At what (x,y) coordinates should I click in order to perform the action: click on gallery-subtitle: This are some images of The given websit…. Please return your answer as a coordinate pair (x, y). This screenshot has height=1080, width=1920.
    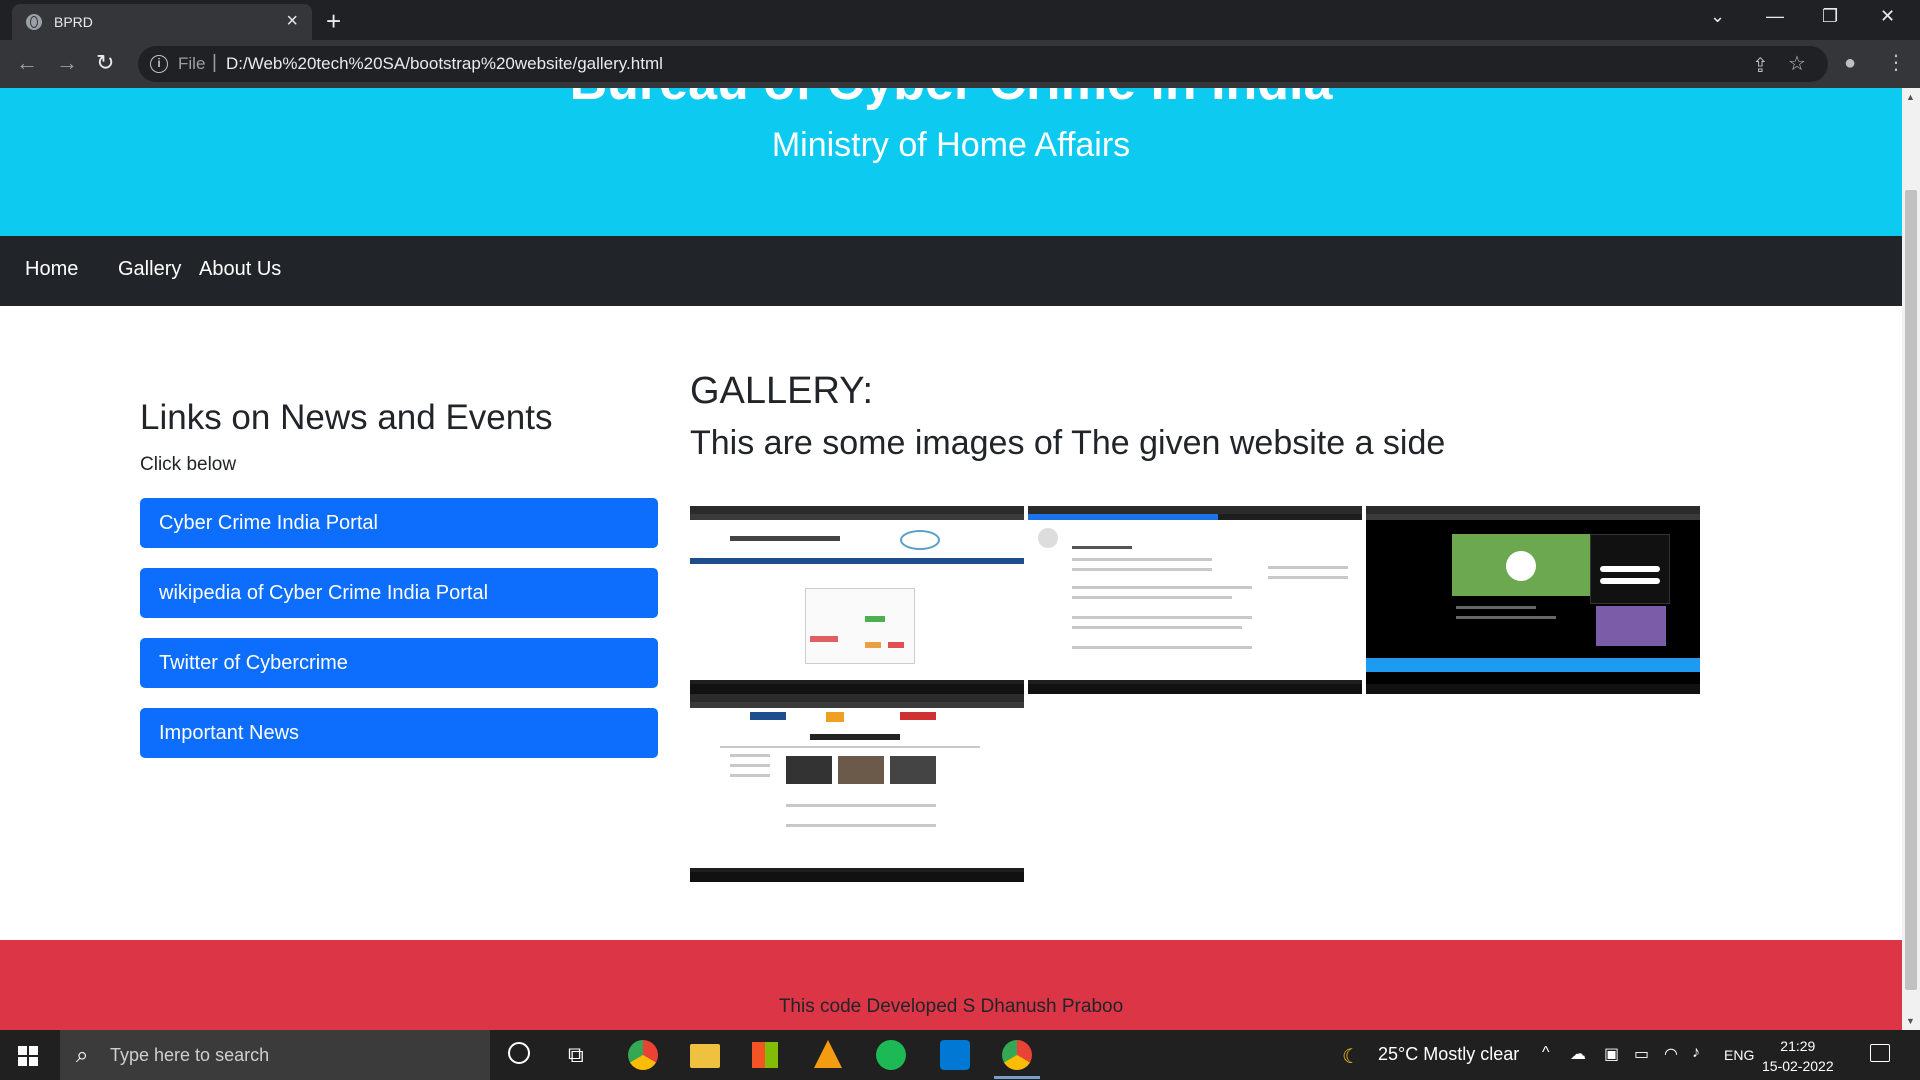
    Looking at the image, I should click on (1068, 443).